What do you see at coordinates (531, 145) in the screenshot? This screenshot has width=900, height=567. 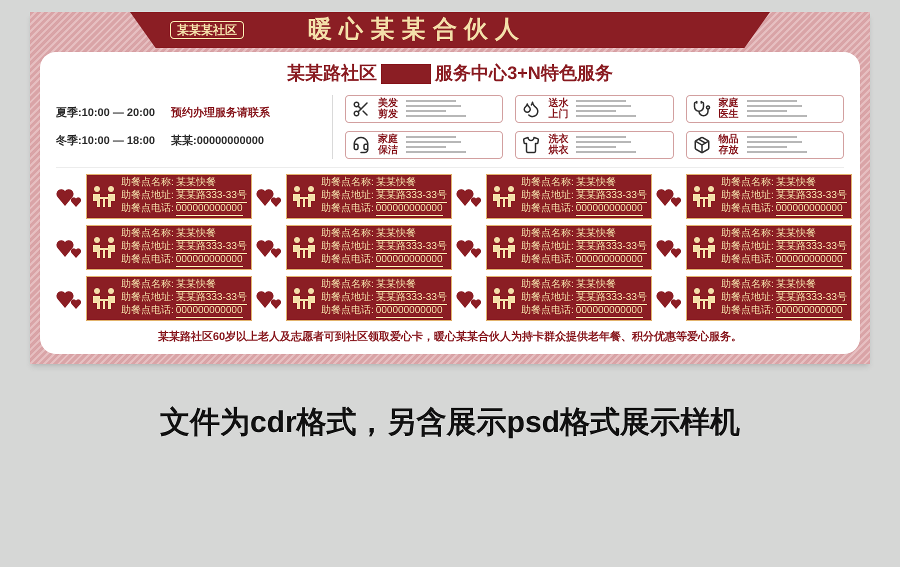 I see `shirt-icon` at bounding box center [531, 145].